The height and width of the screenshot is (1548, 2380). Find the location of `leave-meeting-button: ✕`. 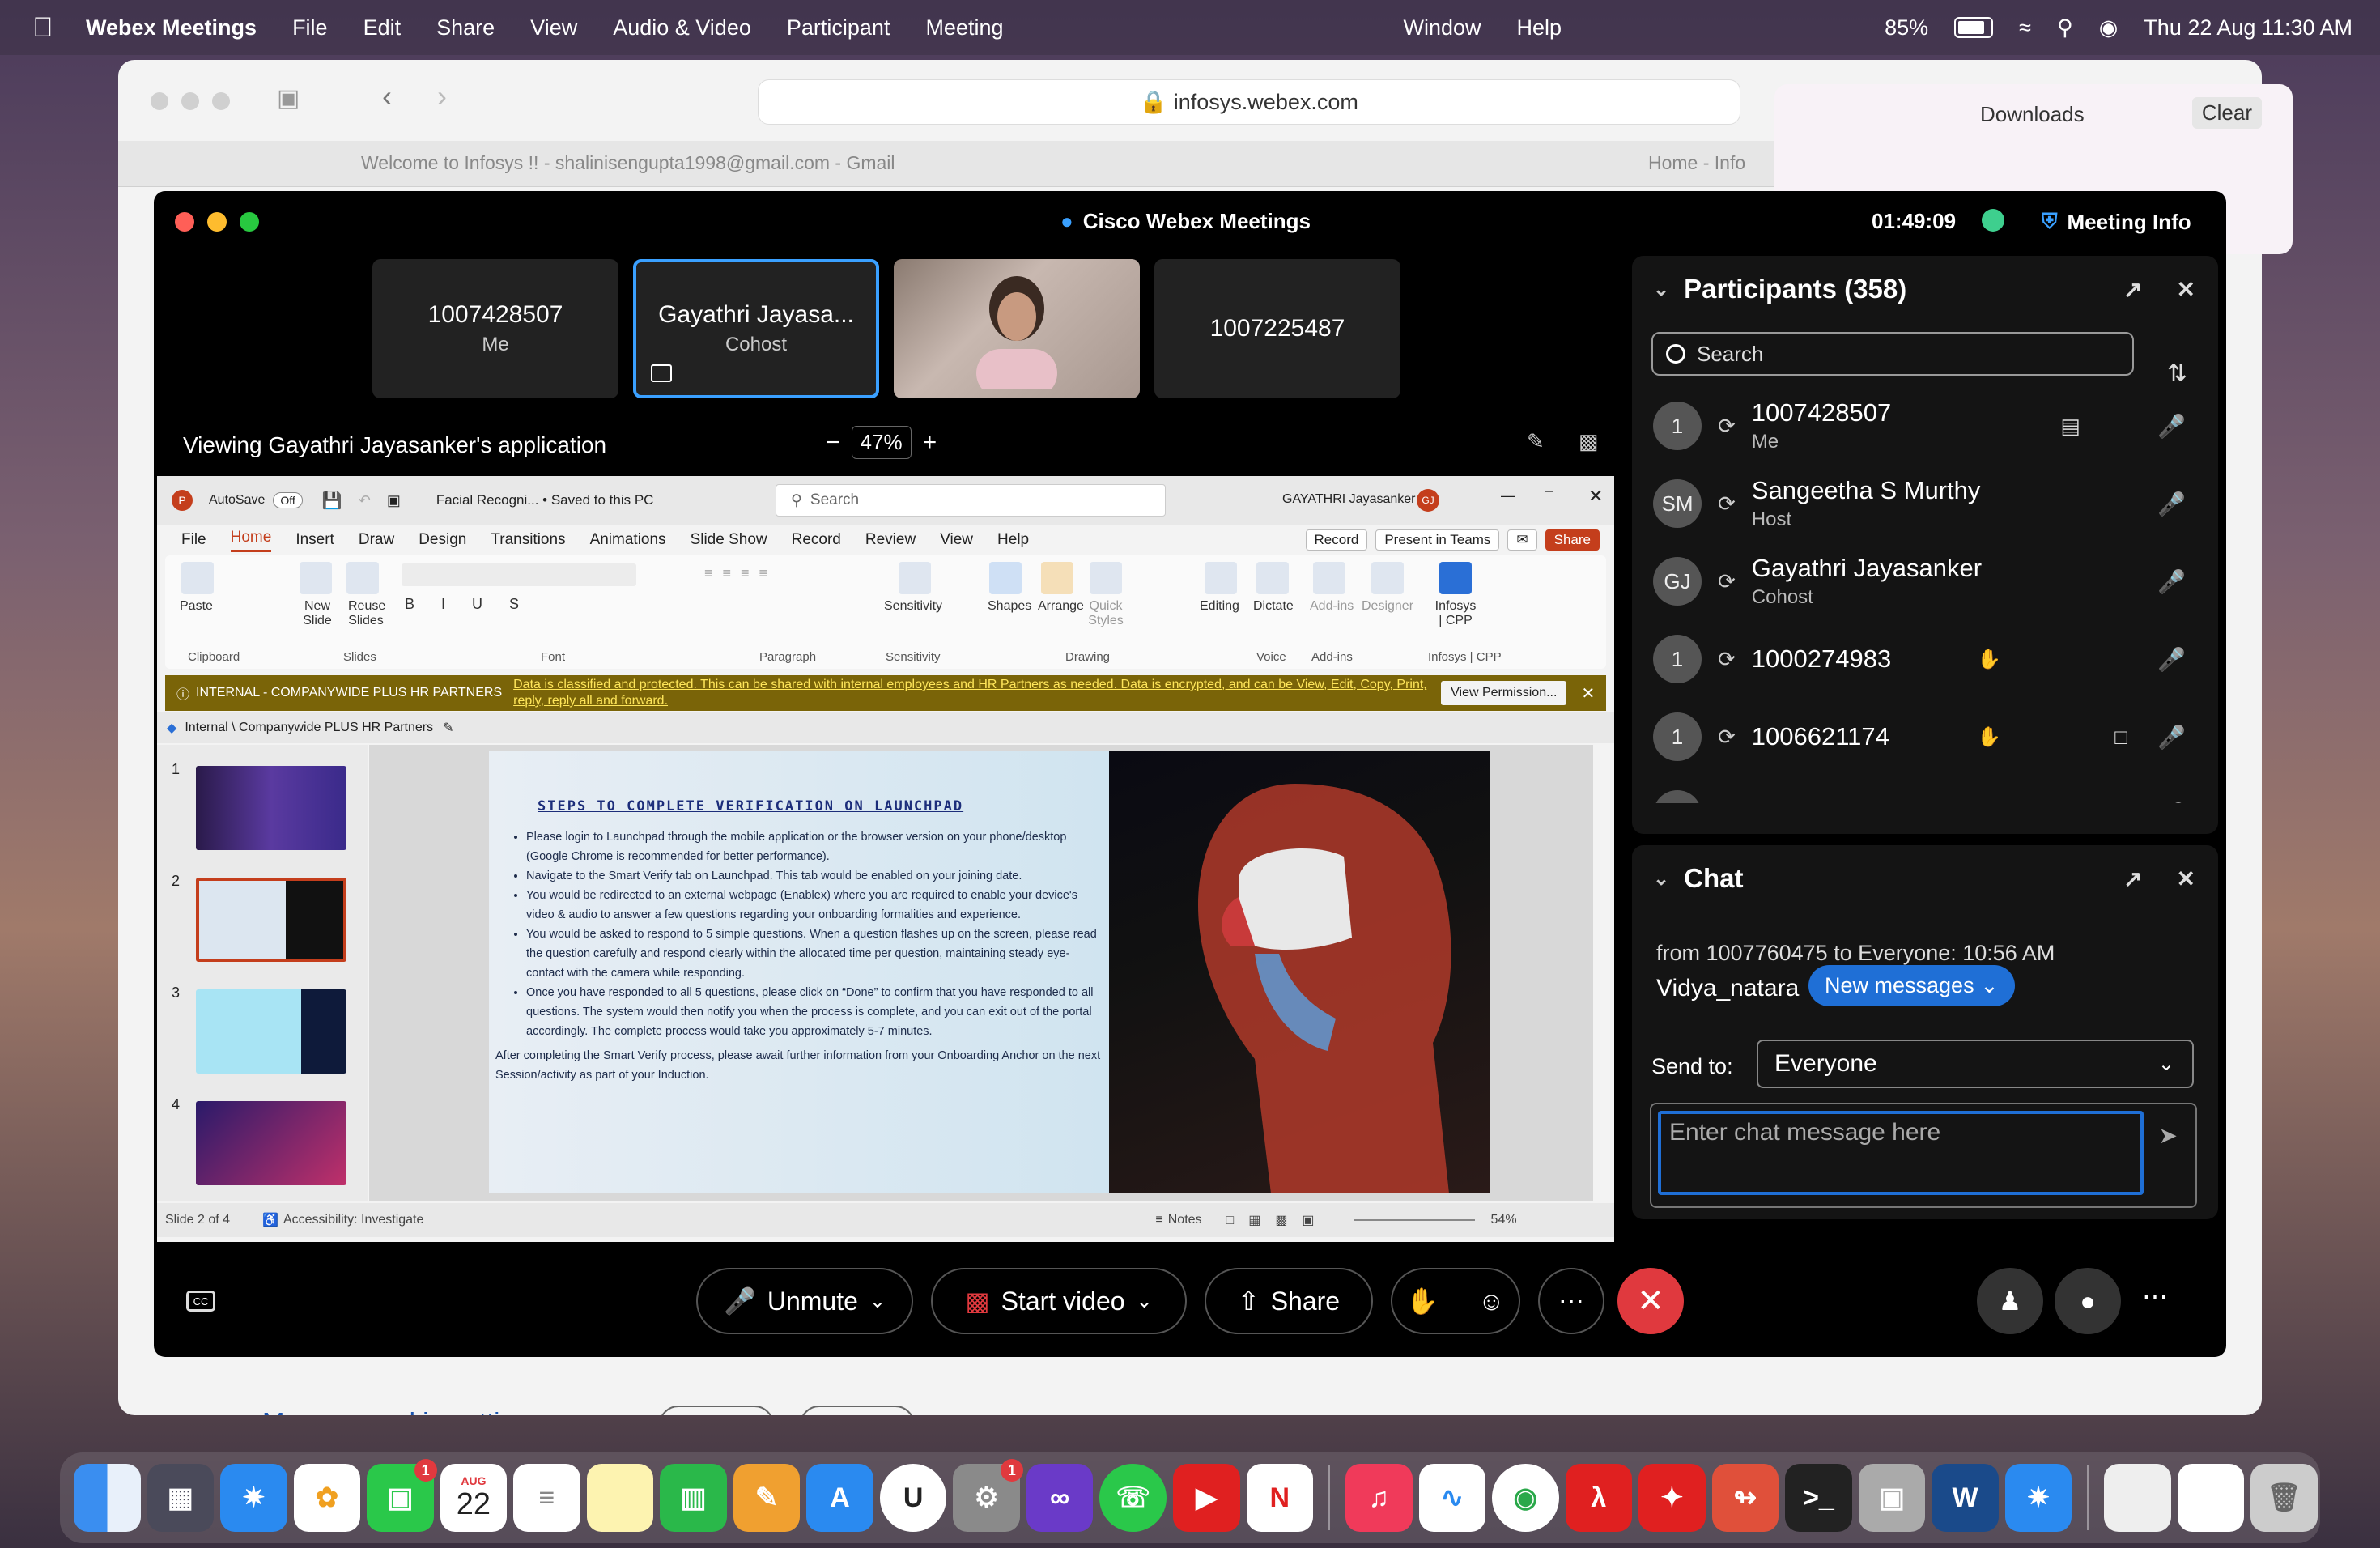

leave-meeting-button: ✕ is located at coordinates (1651, 1301).